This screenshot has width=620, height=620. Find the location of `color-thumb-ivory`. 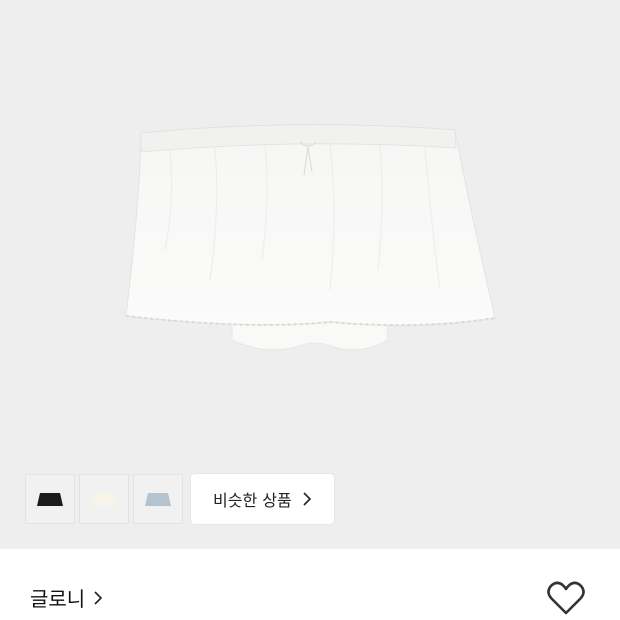

color-thumb-ivory is located at coordinates (104, 499).